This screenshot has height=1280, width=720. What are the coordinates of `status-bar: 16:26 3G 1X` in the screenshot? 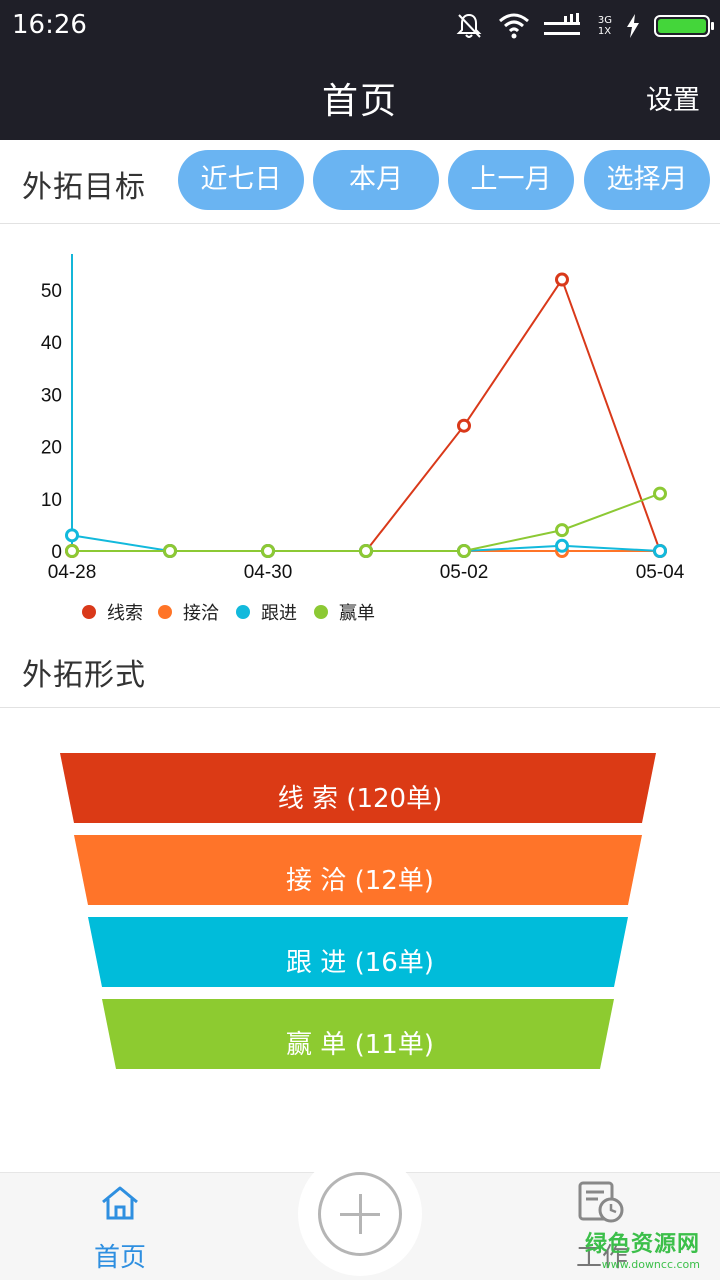 It's located at (360, 26).